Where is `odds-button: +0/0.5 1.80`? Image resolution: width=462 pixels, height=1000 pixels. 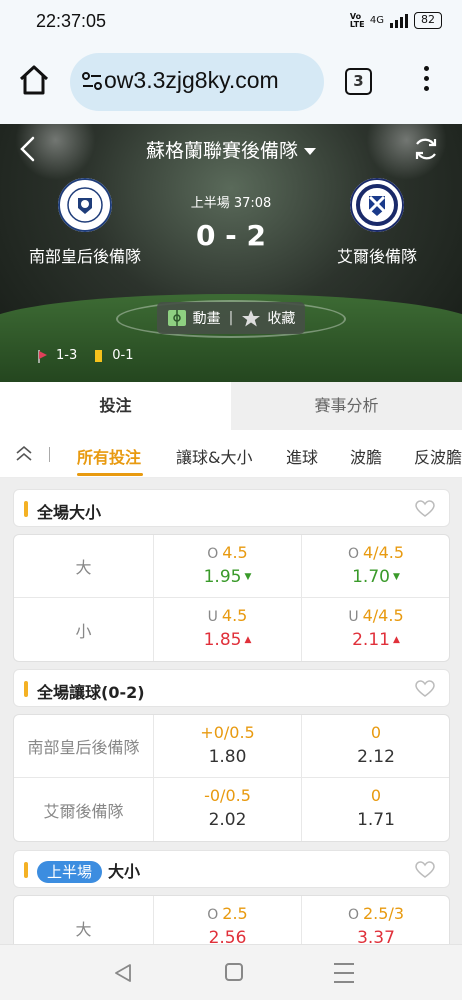 odds-button: +0/0.5 1.80 is located at coordinates (228, 746).